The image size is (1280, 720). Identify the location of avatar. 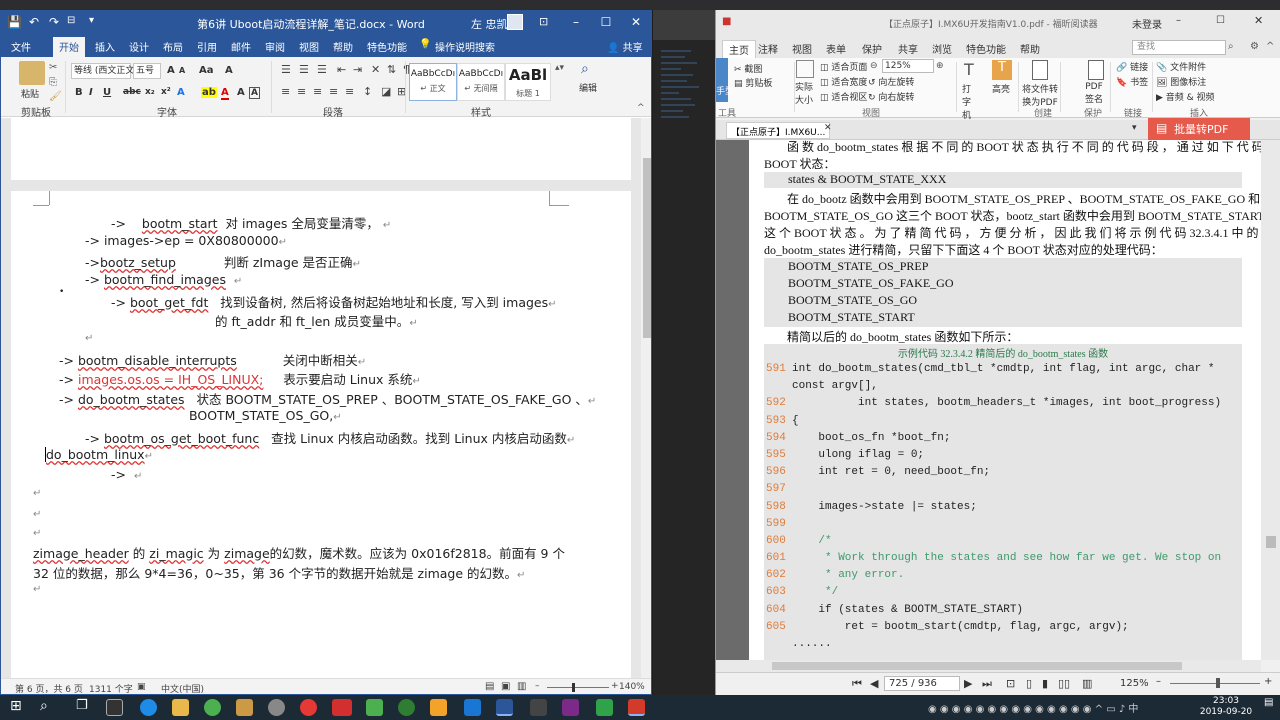
(515, 22).